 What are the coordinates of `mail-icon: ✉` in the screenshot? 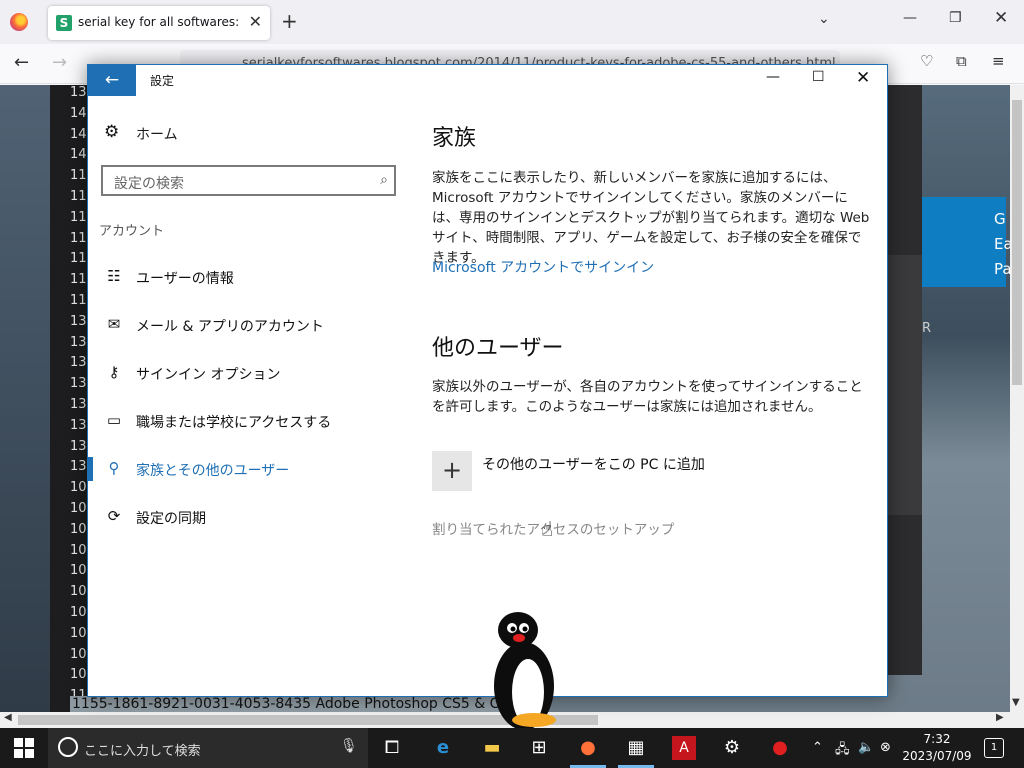 It's located at (114, 324).